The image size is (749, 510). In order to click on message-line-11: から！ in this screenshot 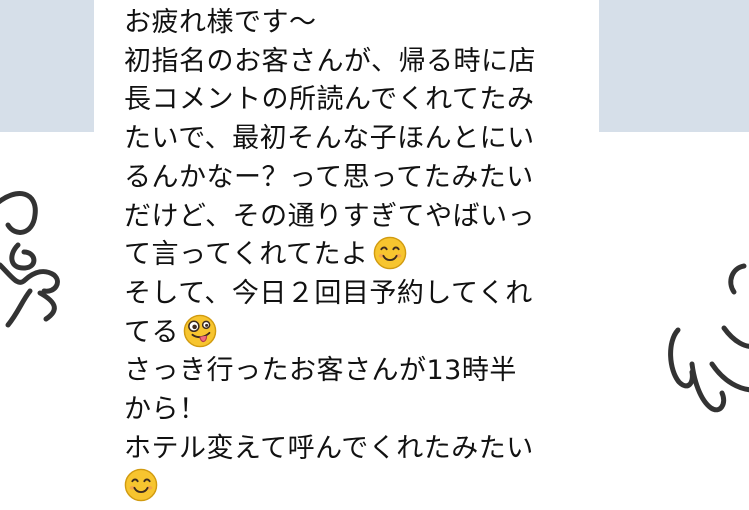, I will do `click(165, 410)`.